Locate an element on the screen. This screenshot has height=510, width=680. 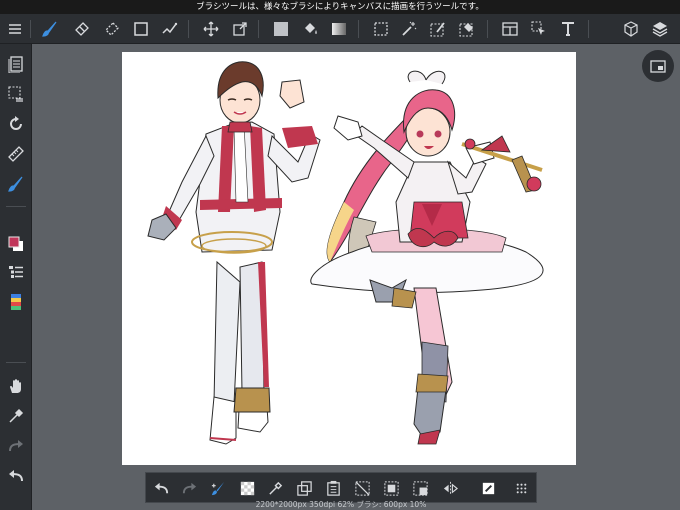
layer-list-icon is located at coordinates (16, 272).